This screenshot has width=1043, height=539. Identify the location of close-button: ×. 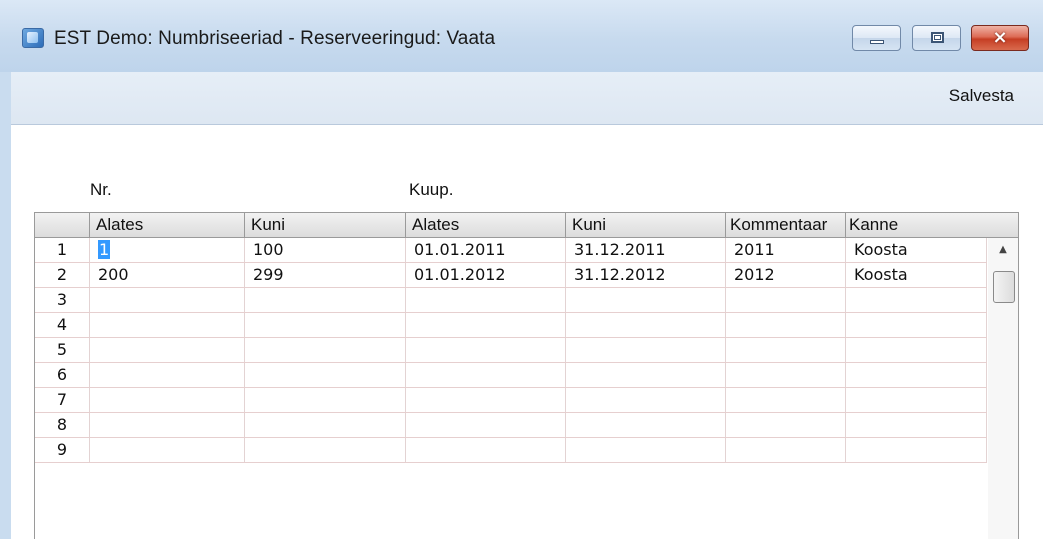
(1000, 38).